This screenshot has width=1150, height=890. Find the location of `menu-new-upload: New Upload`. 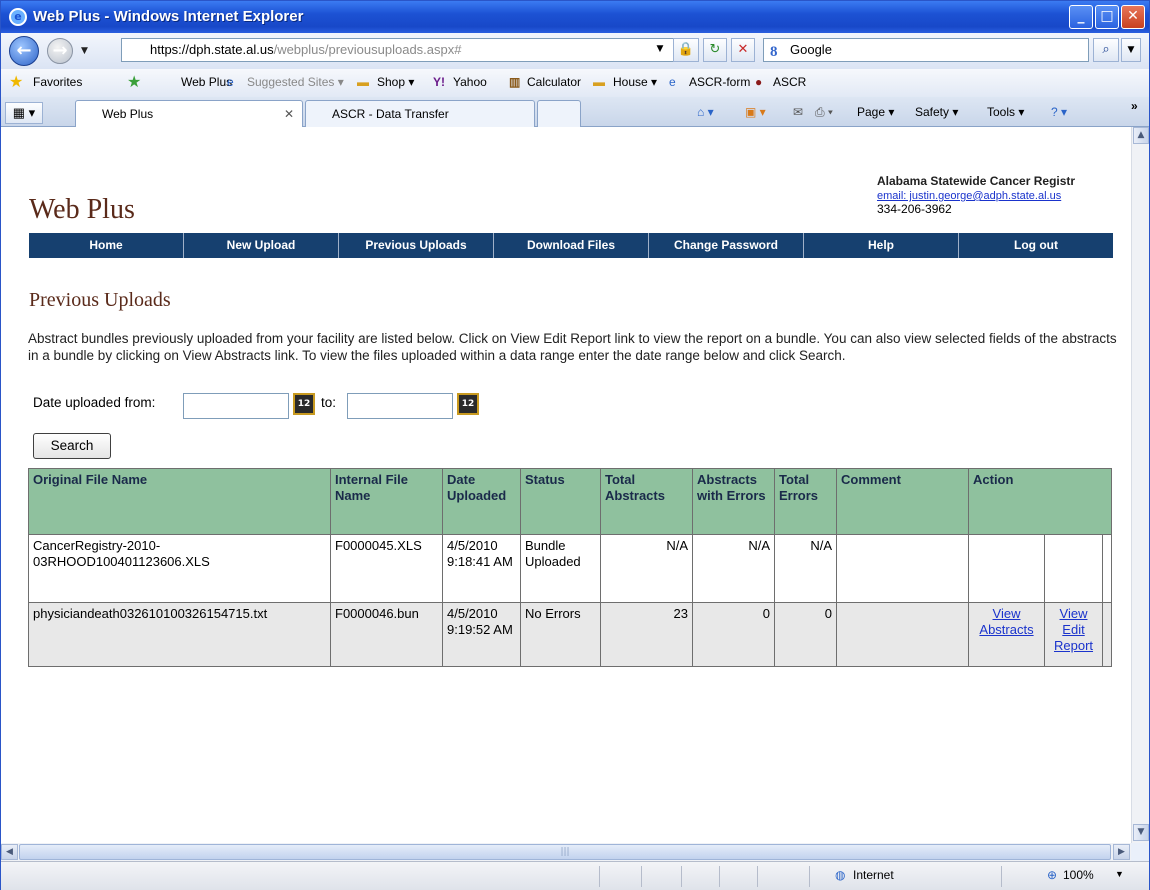

menu-new-upload: New Upload is located at coordinates (261, 245).